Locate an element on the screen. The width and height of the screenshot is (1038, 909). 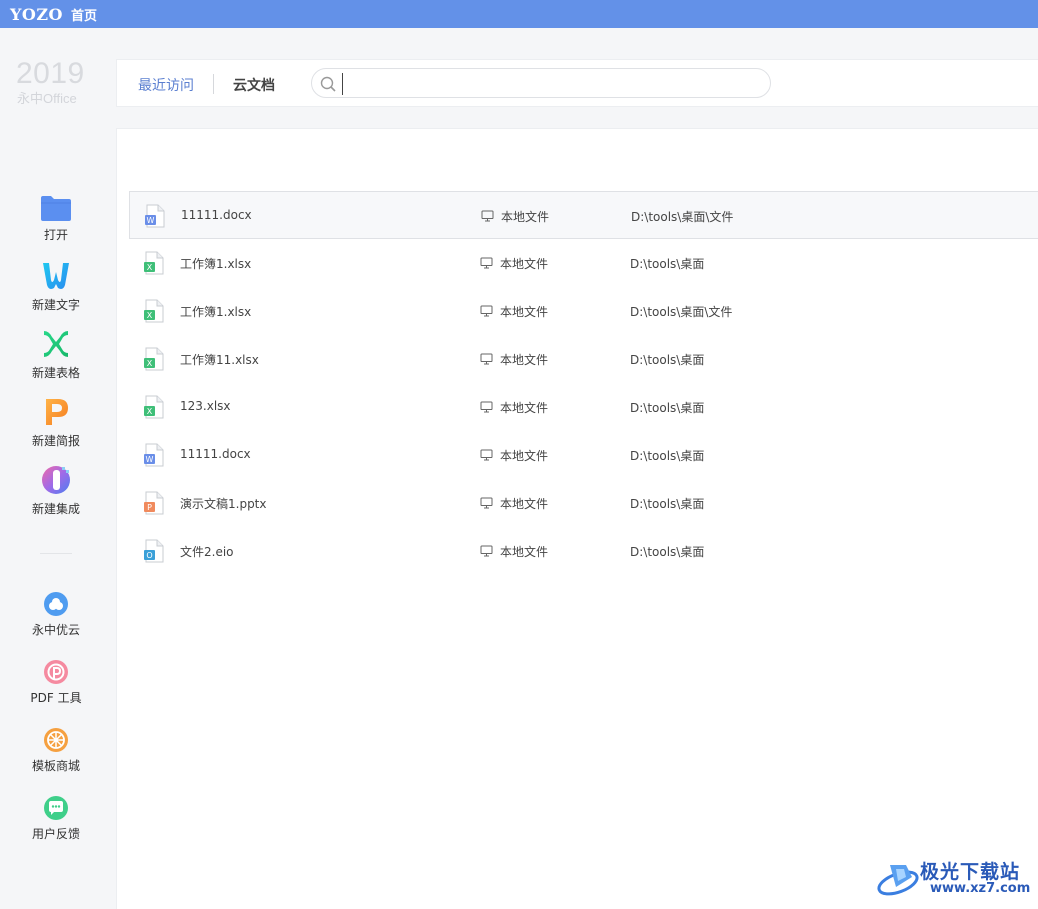
search-box is located at coordinates (541, 83).